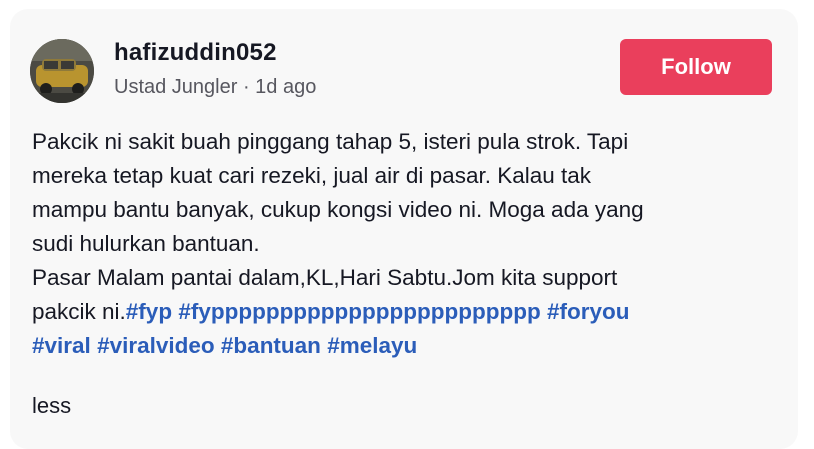  I want to click on avatar-photo-icon, so click(62, 71).